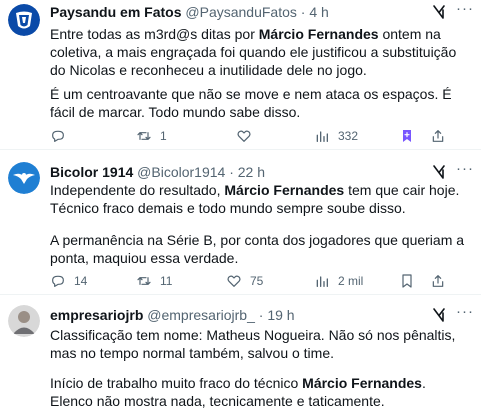  Describe the element at coordinates (163, 136) in the screenshot. I see `retweet-count: 1` at that location.